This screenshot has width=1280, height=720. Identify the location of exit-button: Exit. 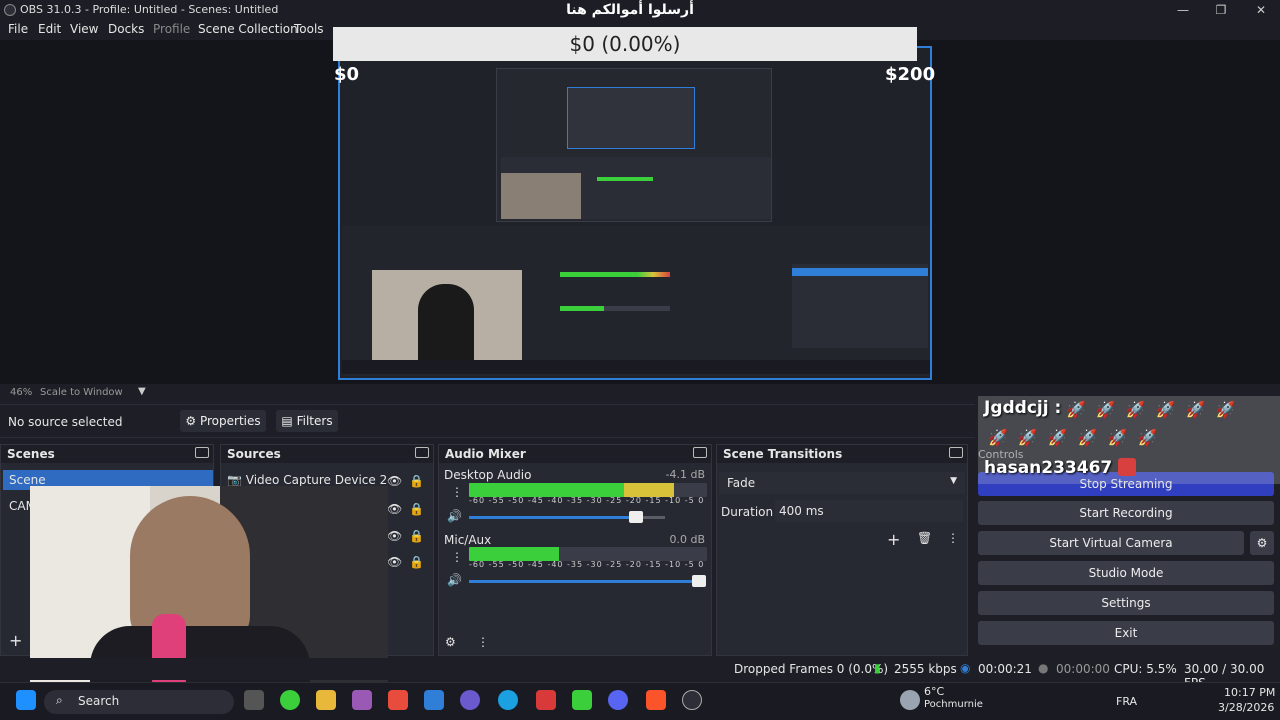
(1126, 633).